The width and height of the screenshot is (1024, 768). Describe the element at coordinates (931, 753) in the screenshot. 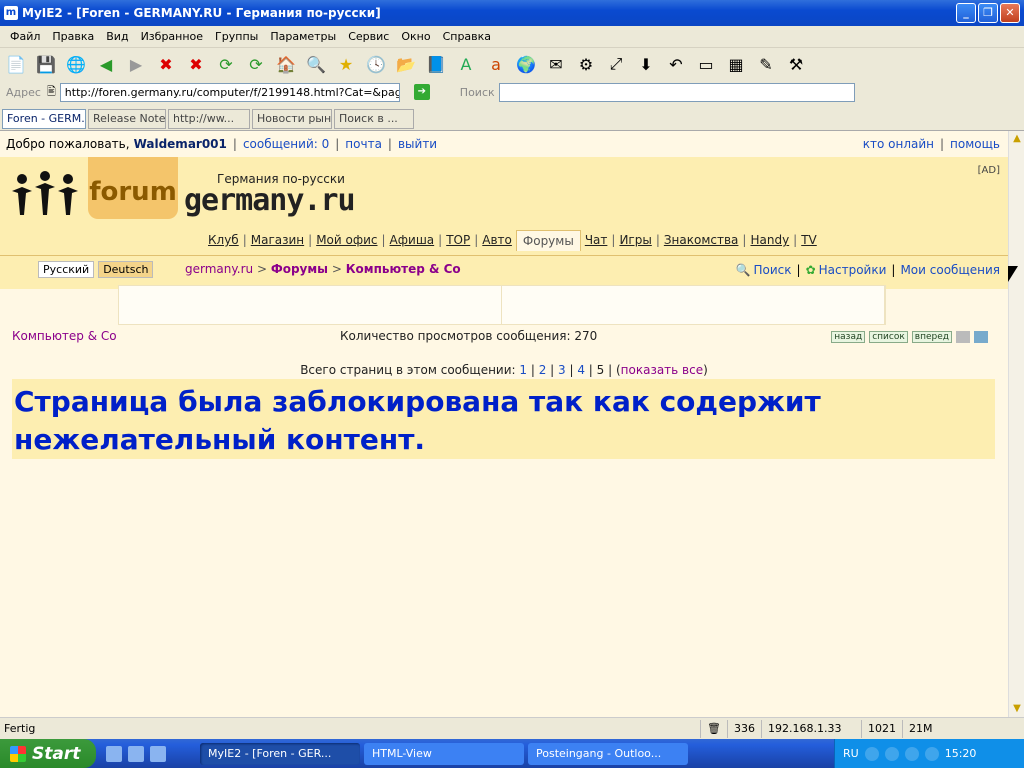

I see `tray-volume-icon` at that location.